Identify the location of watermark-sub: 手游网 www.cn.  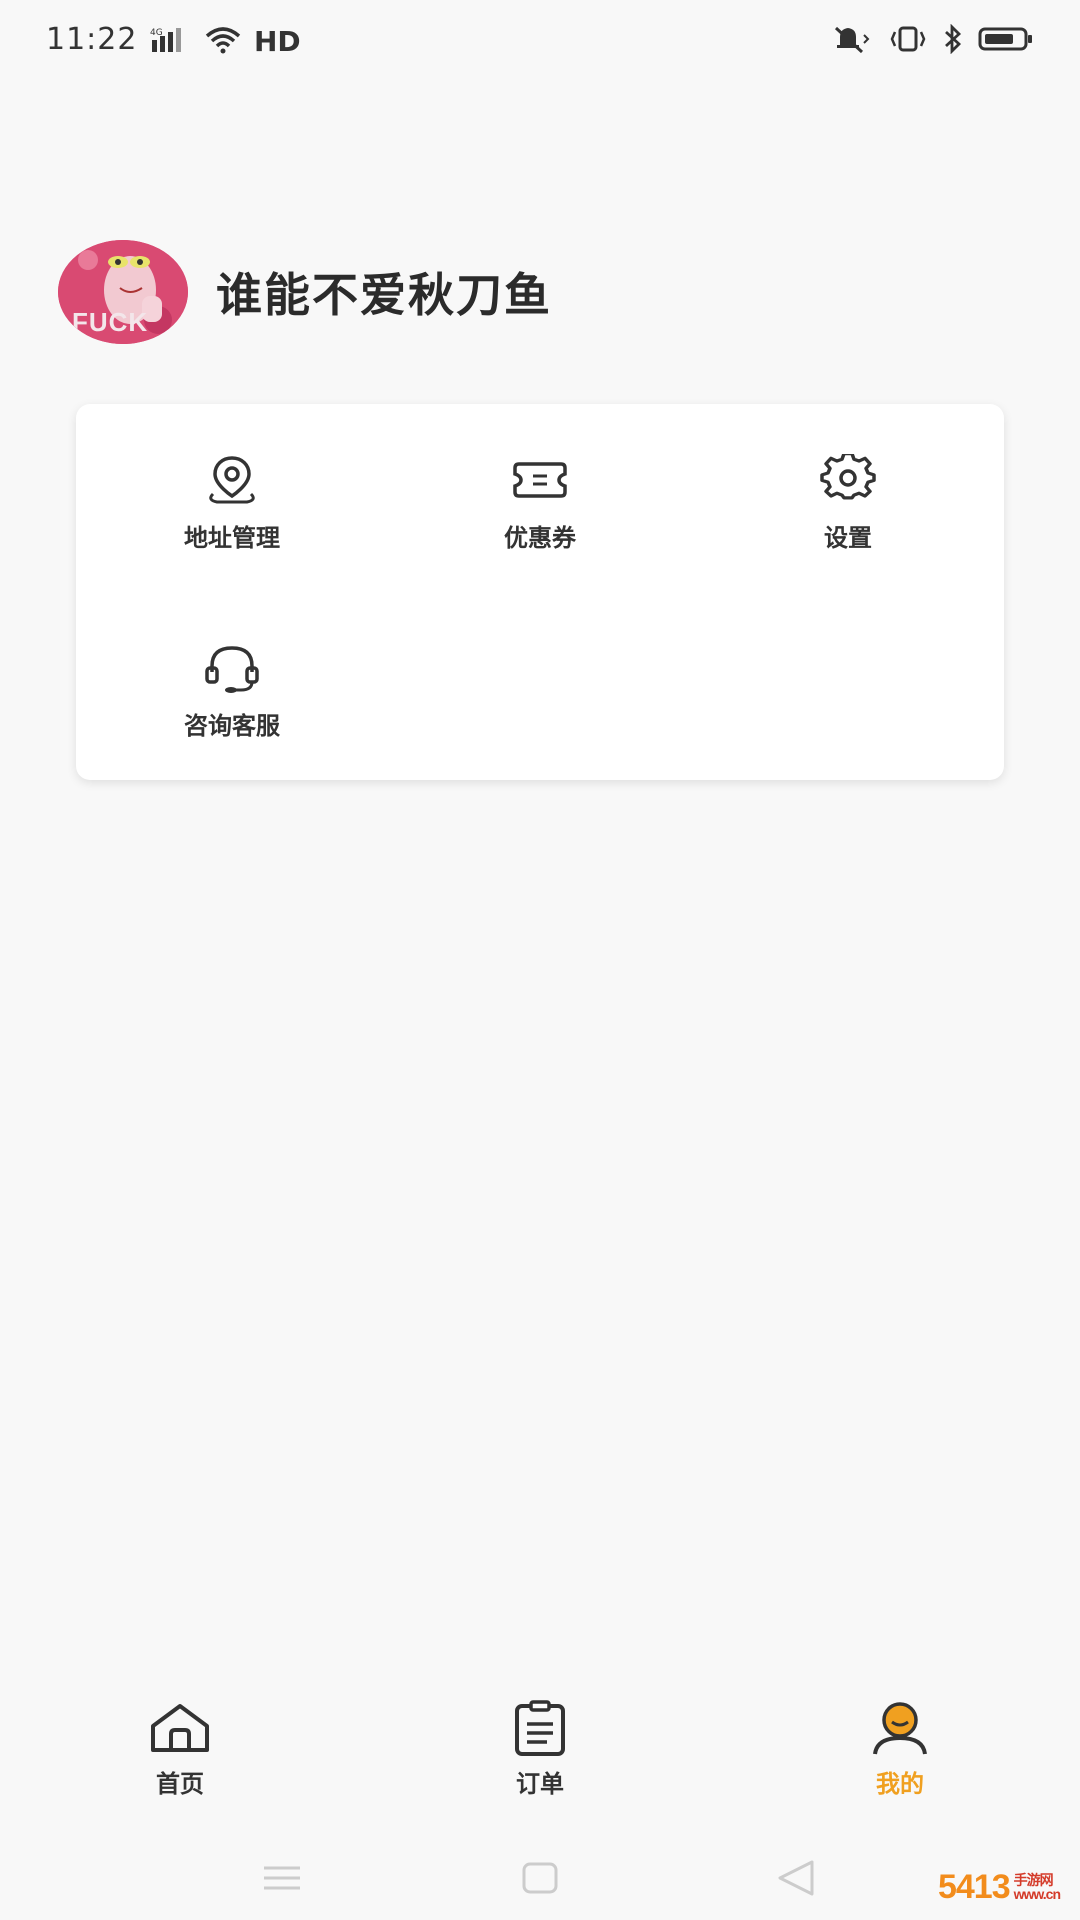
(1037, 1887).